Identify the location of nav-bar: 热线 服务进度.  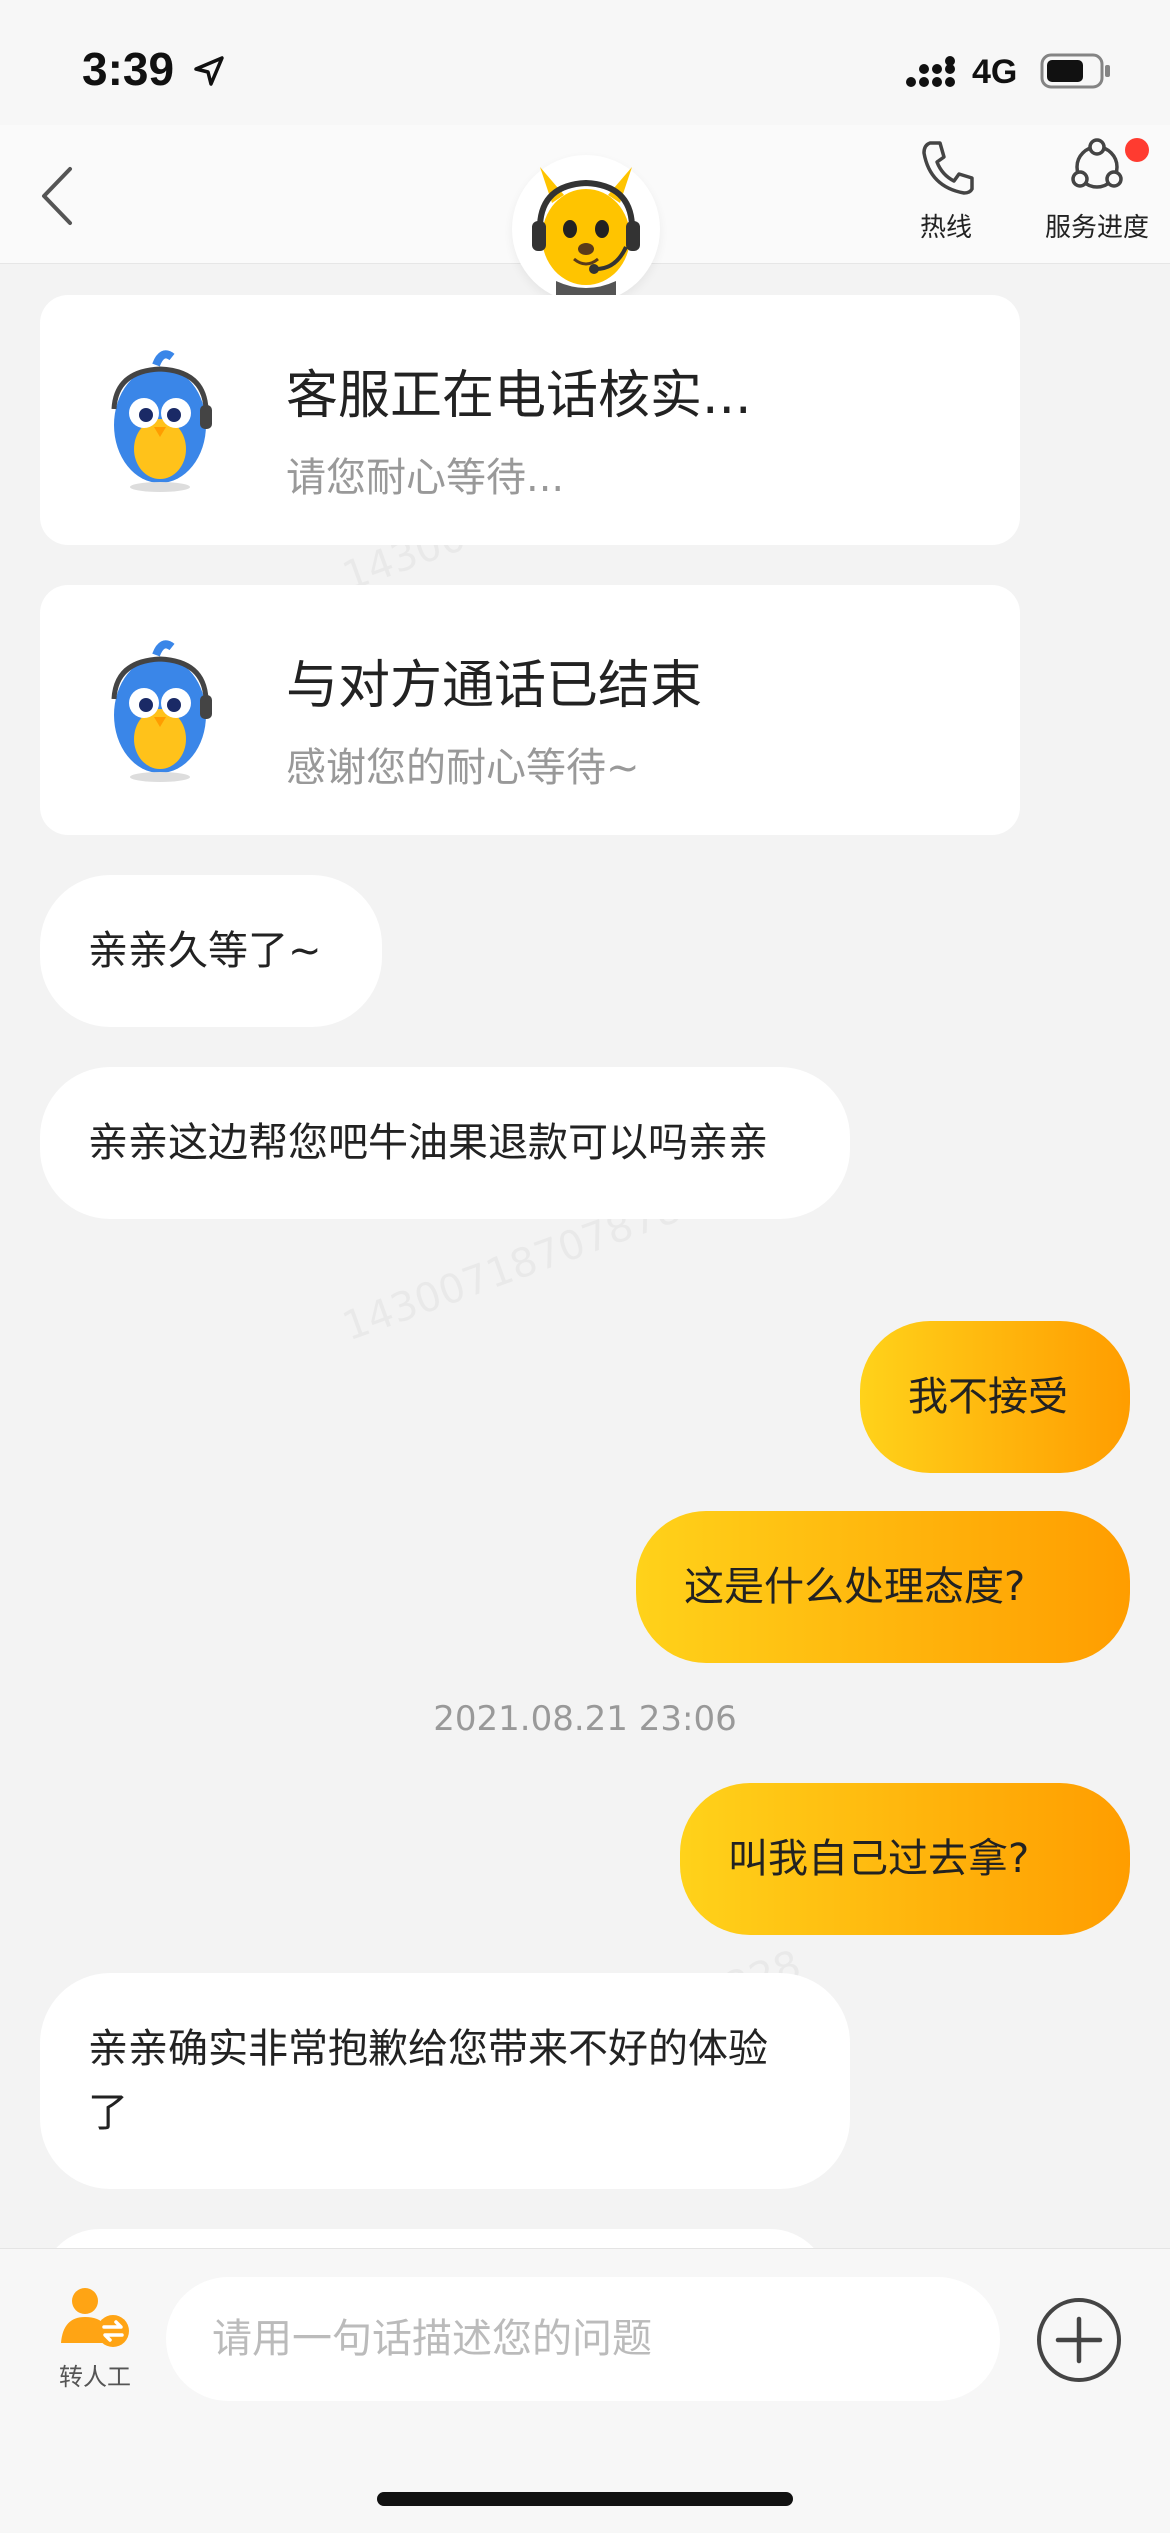
(585, 214).